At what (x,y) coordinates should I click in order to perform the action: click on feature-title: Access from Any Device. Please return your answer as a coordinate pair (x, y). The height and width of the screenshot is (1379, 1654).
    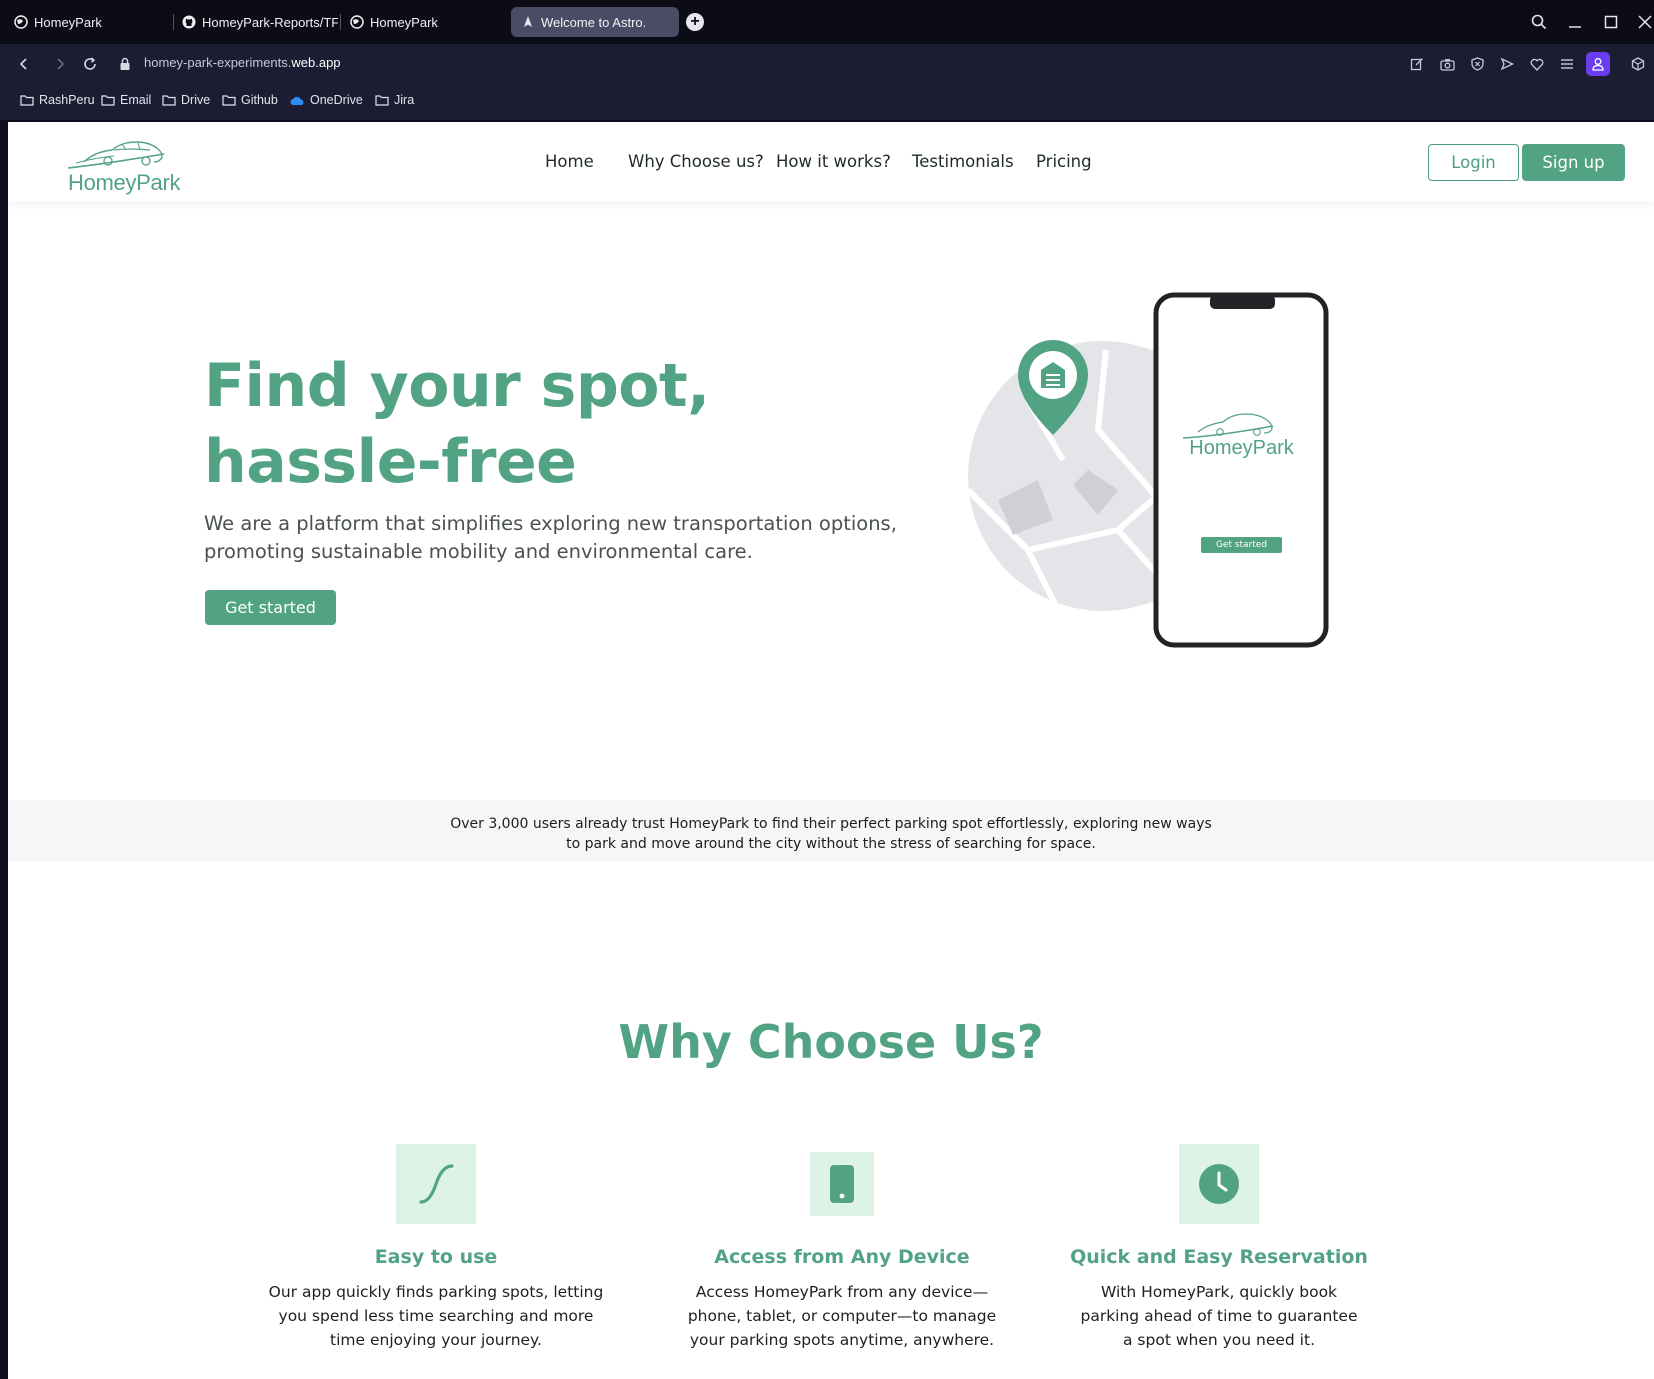
    Looking at the image, I should click on (842, 1257).